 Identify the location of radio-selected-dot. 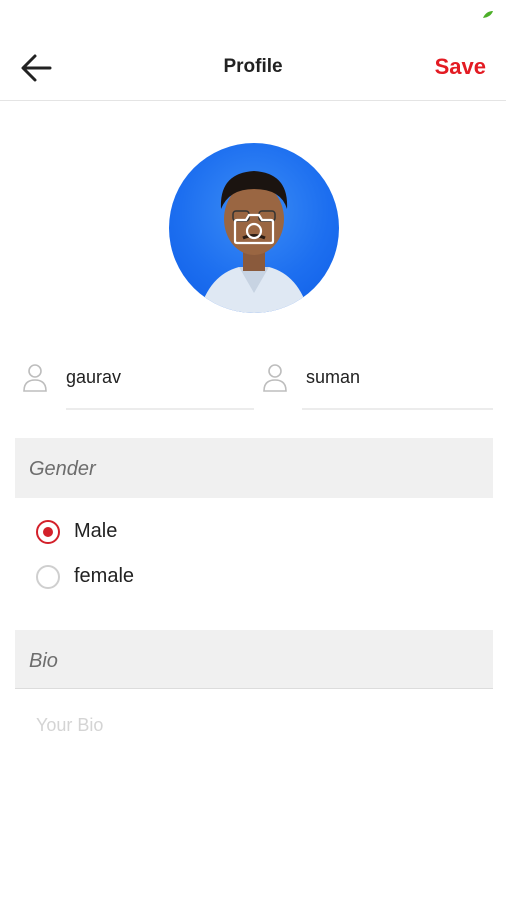
(48, 532).